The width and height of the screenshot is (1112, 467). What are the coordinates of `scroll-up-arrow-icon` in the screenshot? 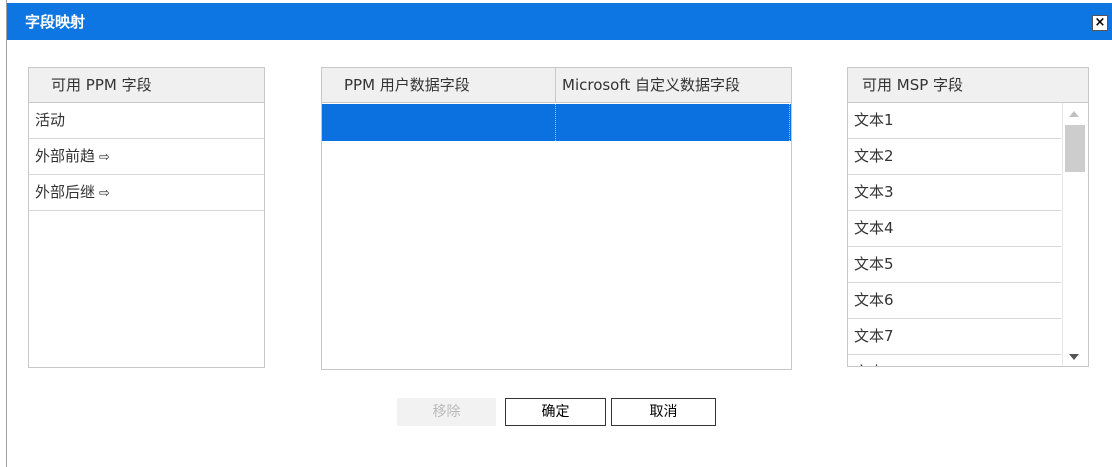 It's located at (1074, 114).